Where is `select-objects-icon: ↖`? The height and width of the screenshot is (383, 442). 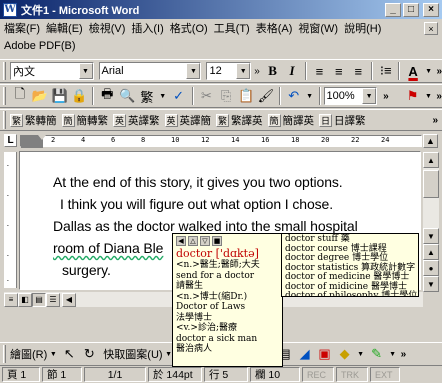
select-objects-icon: ↖ is located at coordinates (69, 354).